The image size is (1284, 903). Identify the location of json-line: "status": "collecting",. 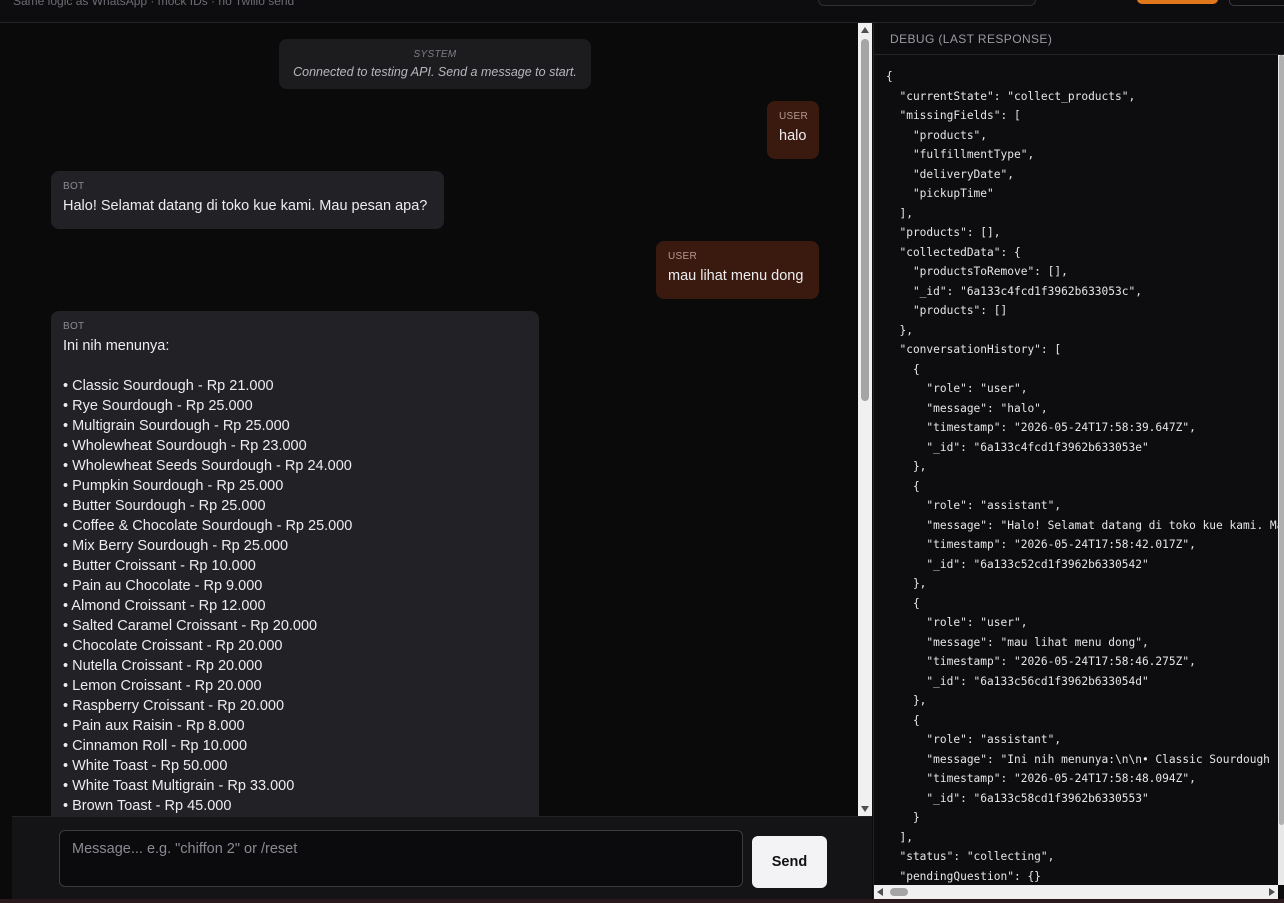
(970, 856).